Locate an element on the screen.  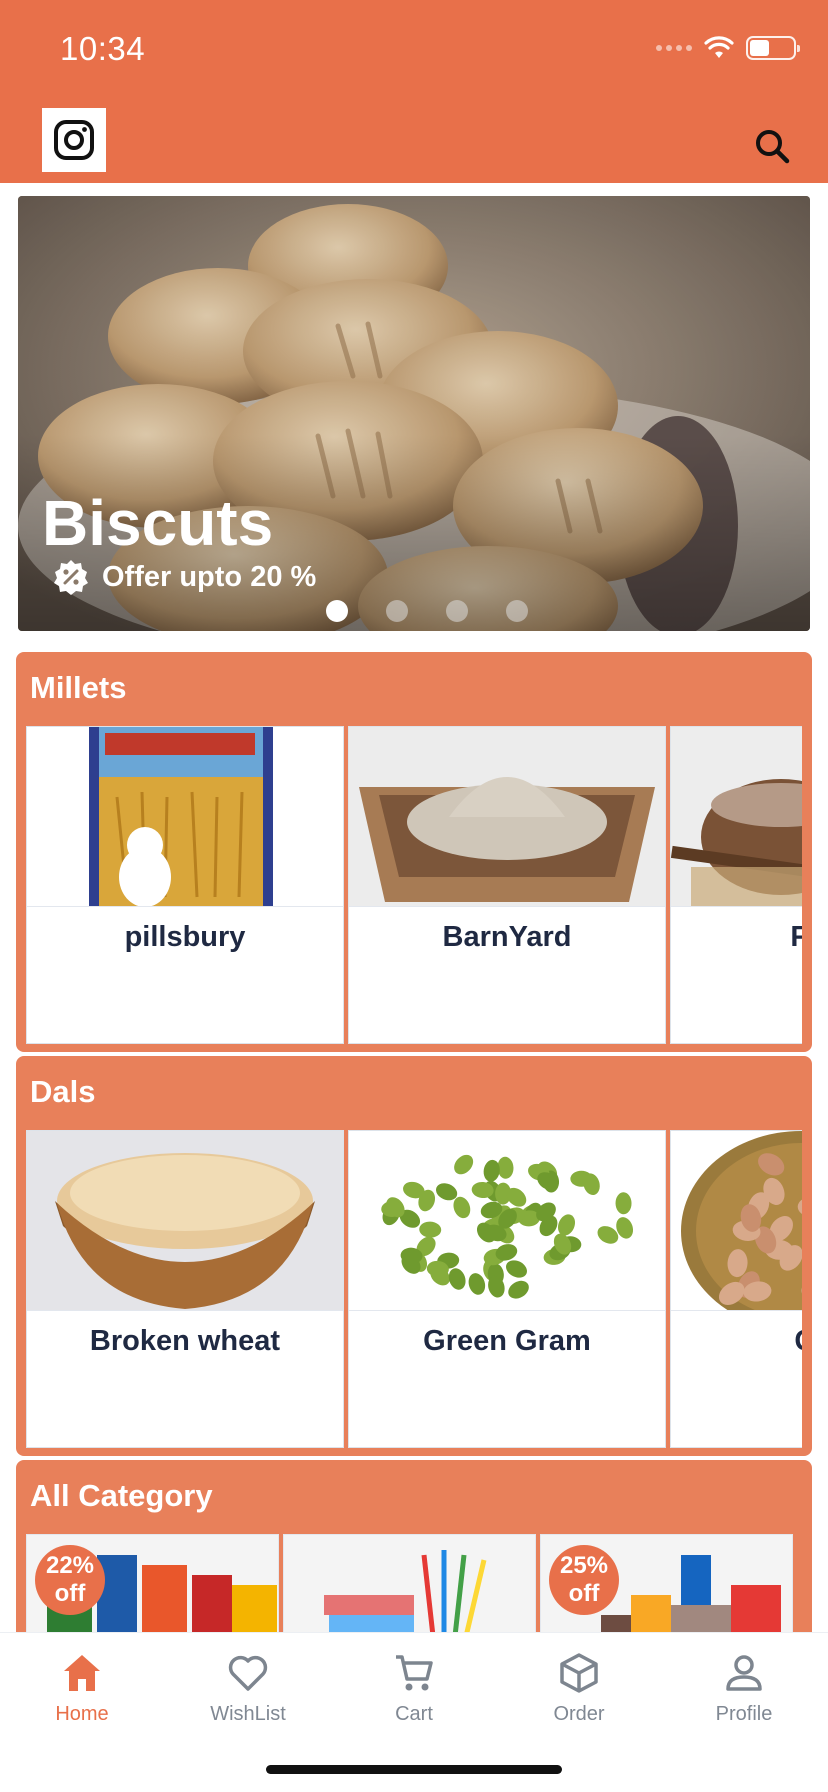
product-card: BarnYard is located at coordinates (507, 885).